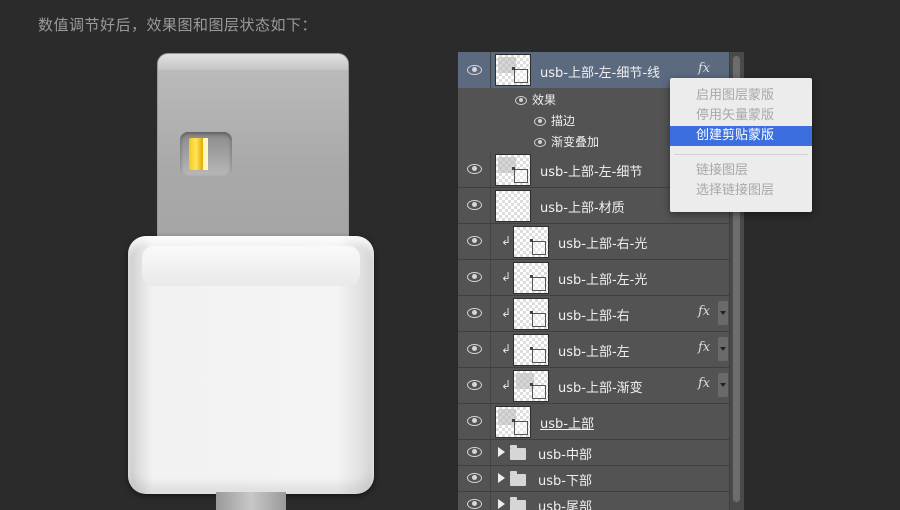 The height and width of the screenshot is (510, 900). Describe the element at coordinates (582, 206) in the screenshot. I see `layer-name: usb-上部-材质` at that location.